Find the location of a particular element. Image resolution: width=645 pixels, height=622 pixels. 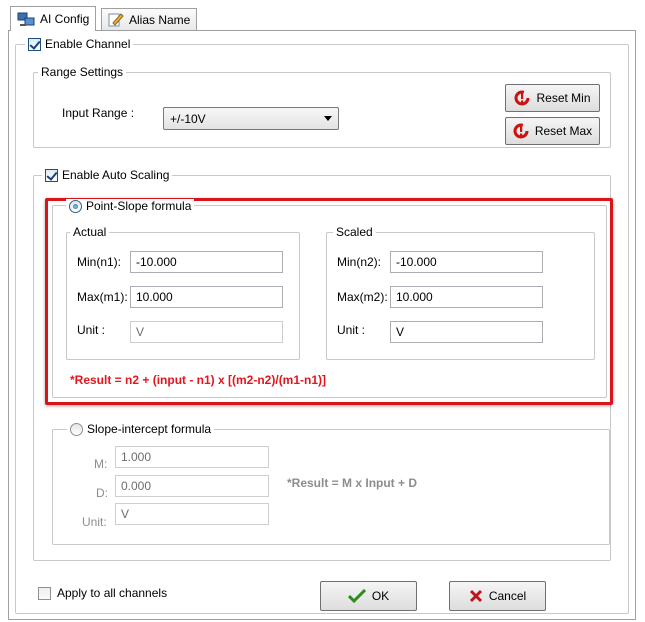

input-range-label: Input Range : is located at coordinates (98, 113).